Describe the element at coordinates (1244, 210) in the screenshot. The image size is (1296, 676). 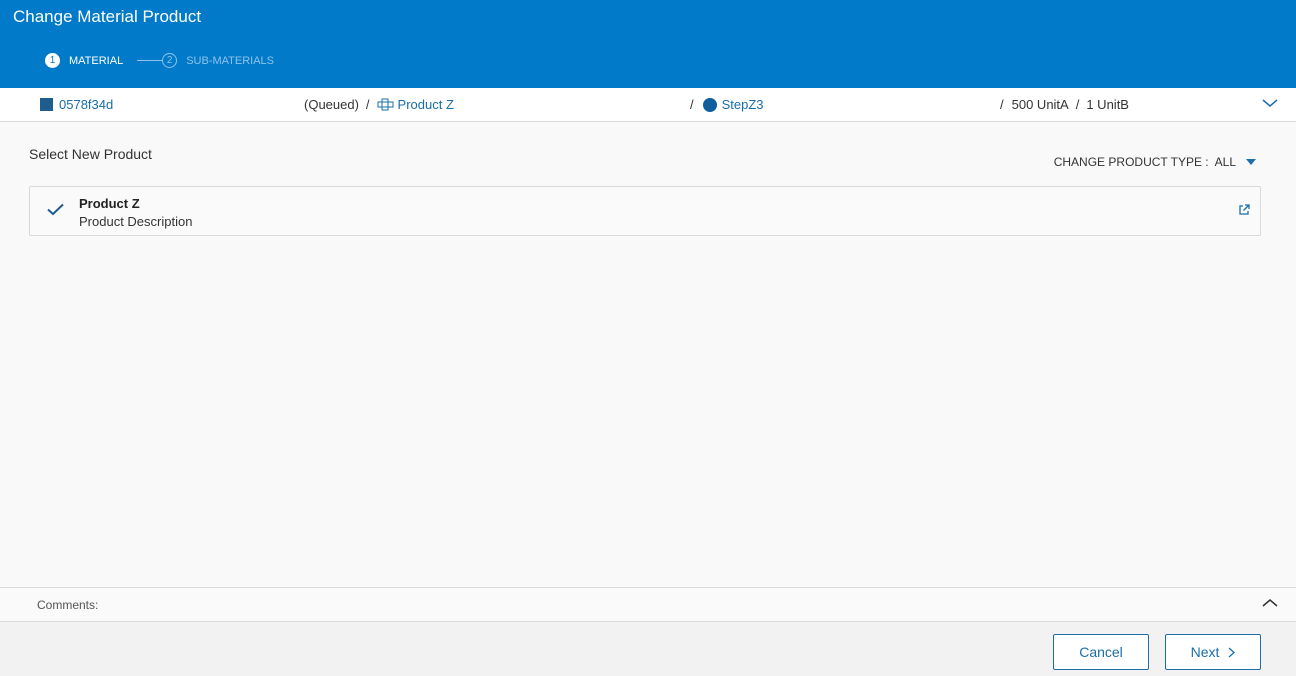
I see `open-external-icon` at that location.